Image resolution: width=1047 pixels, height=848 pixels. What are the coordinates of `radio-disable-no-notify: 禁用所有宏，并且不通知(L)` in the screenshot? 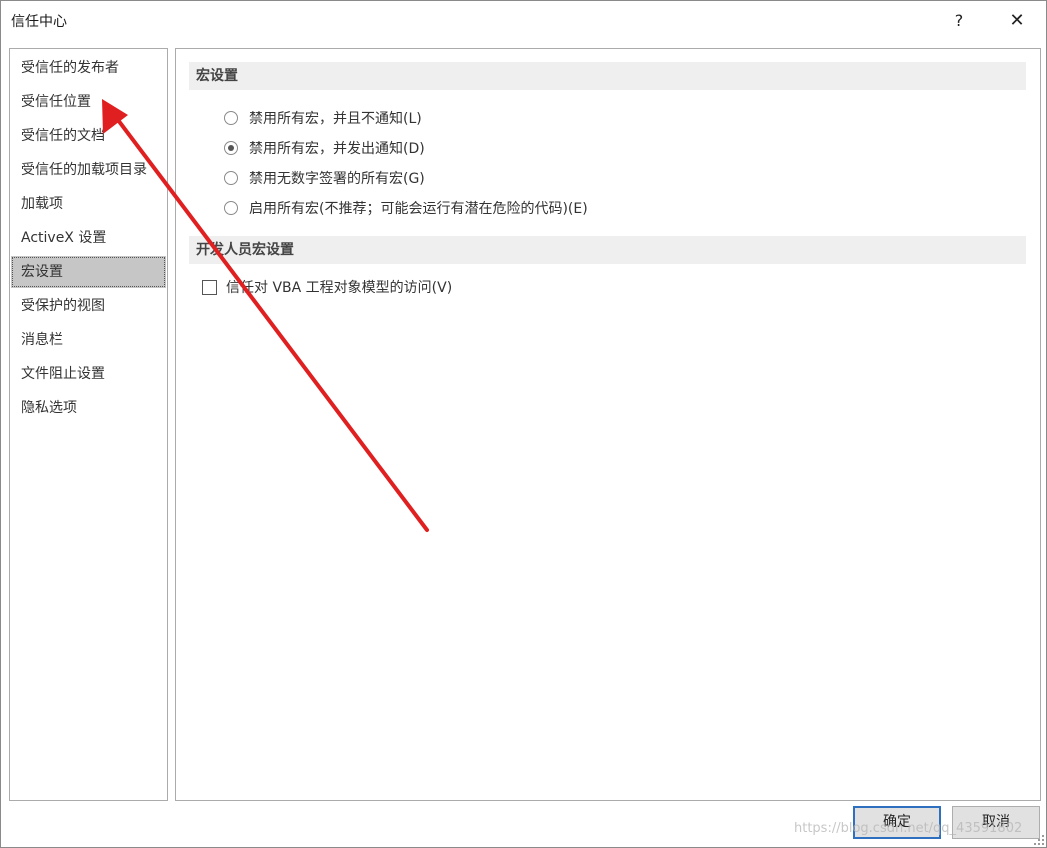 It's located at (323, 118).